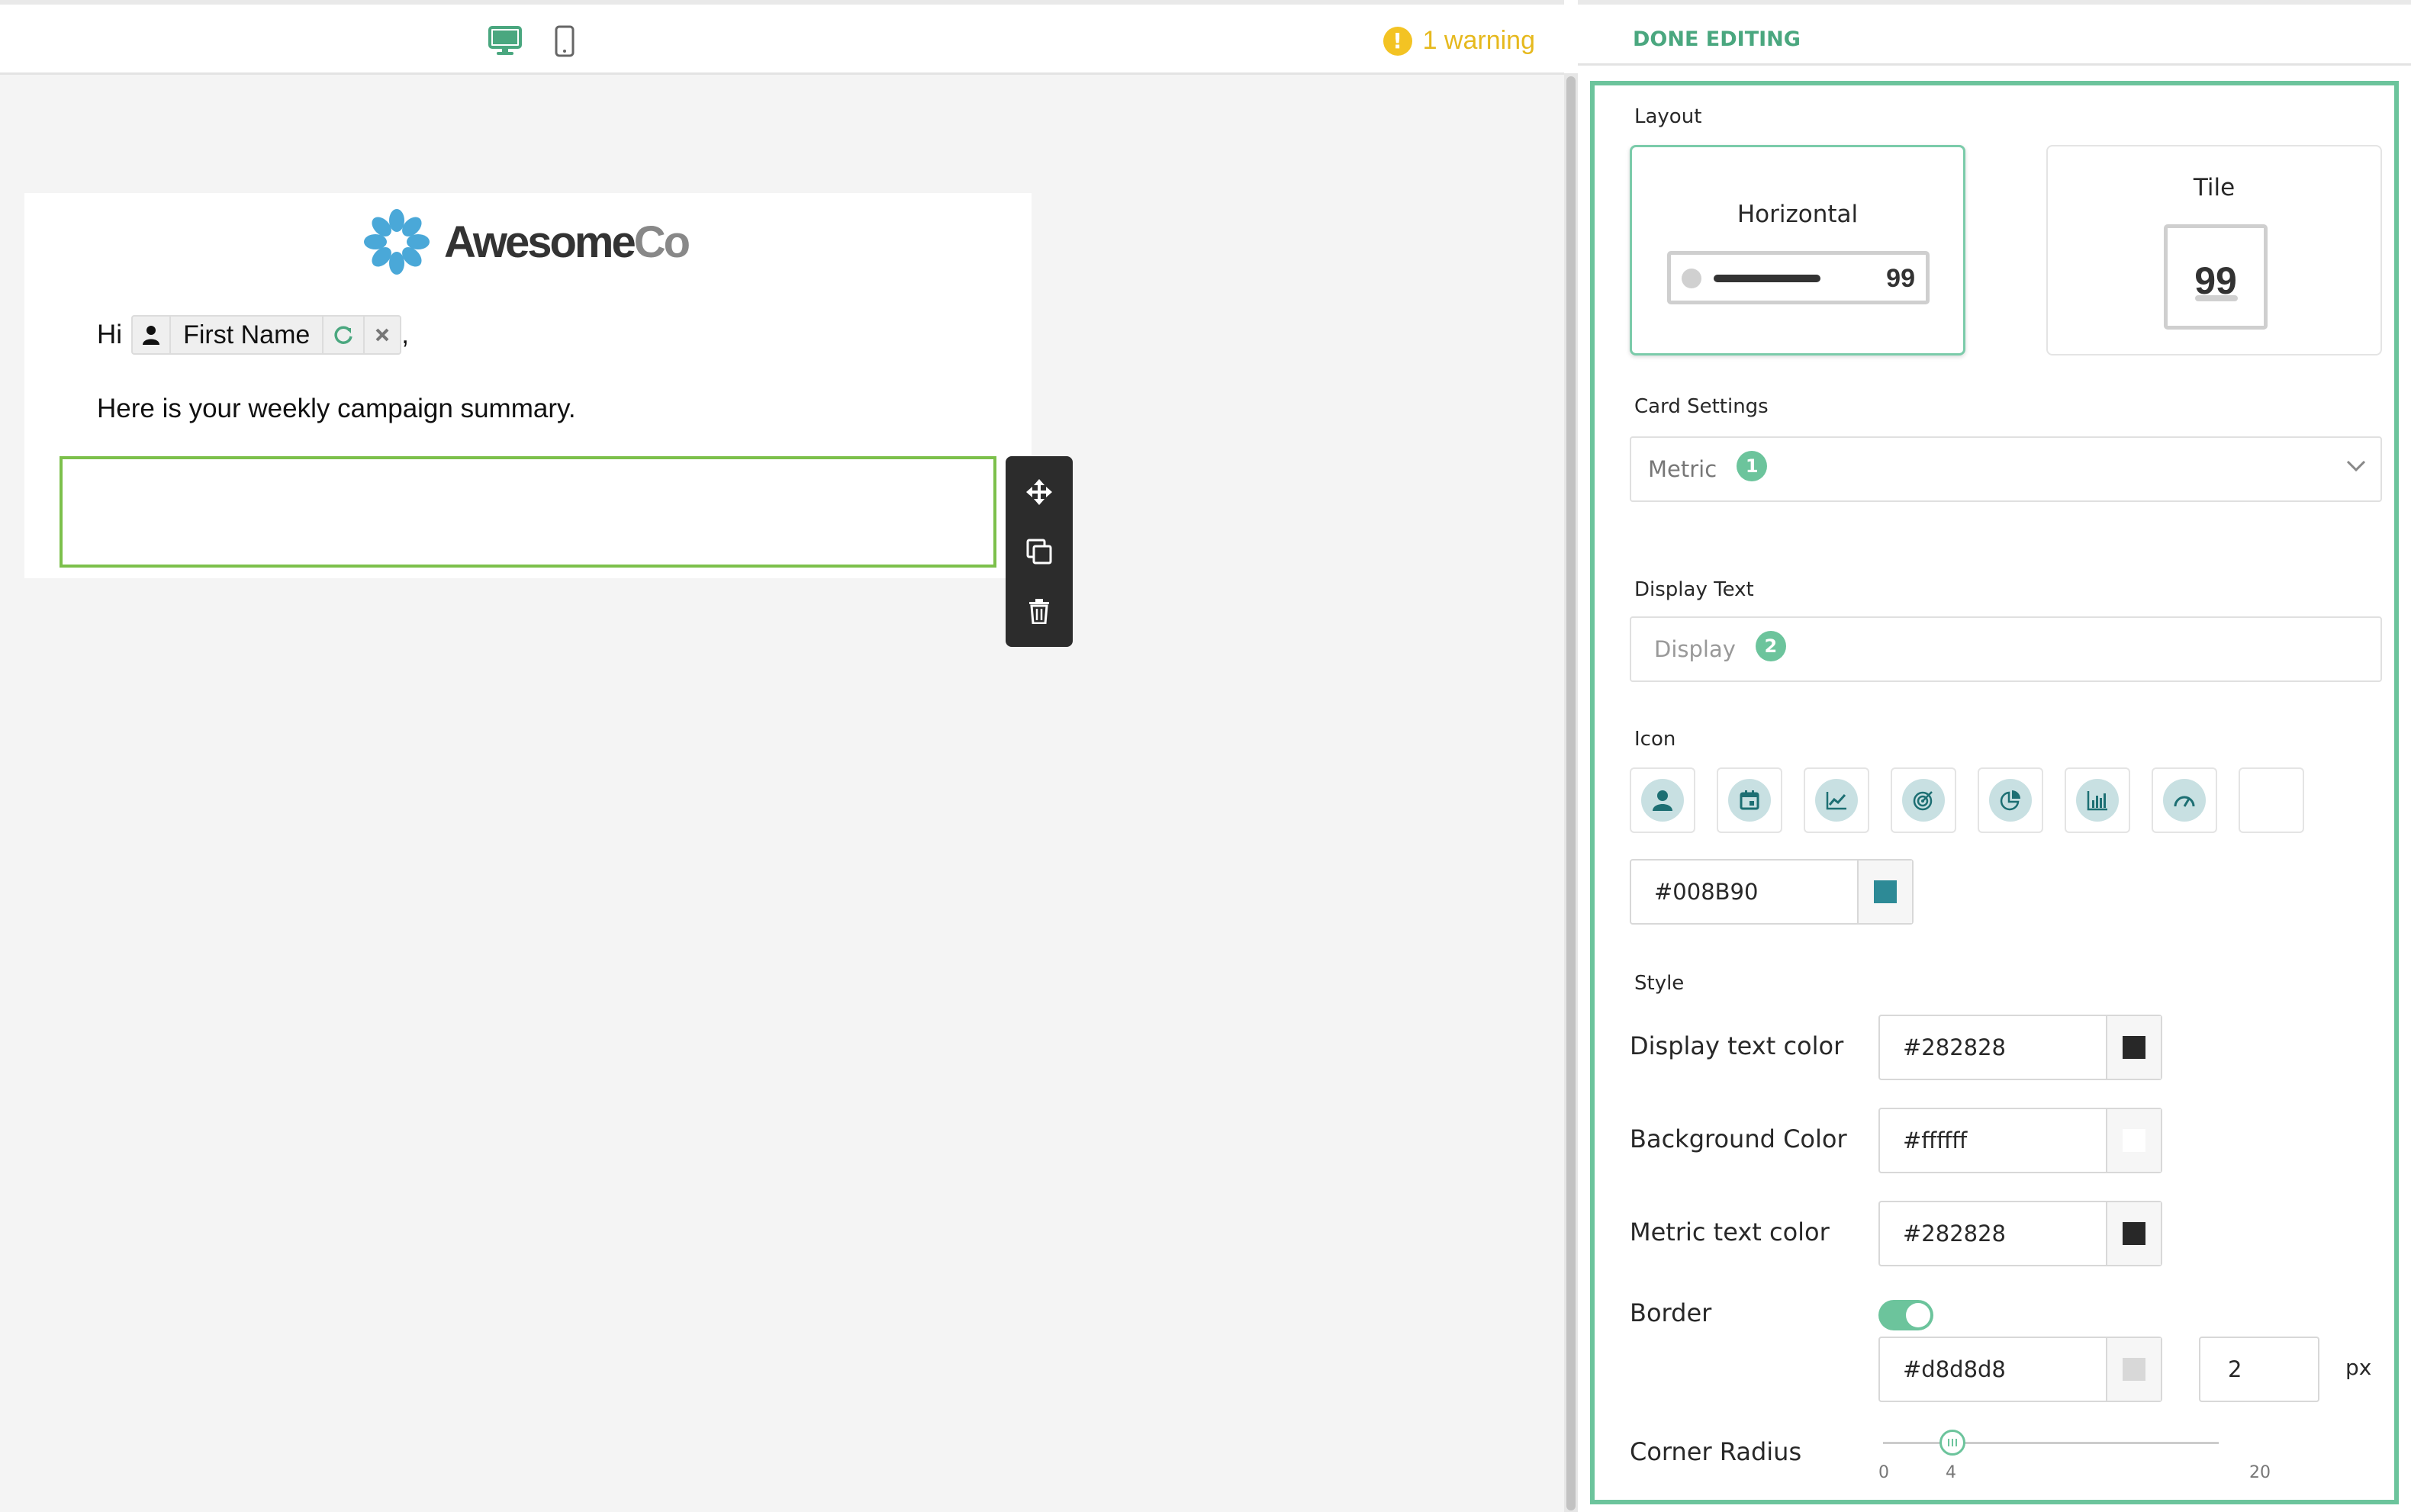  I want to click on display-text-color-value: #282828, so click(1955, 1047).